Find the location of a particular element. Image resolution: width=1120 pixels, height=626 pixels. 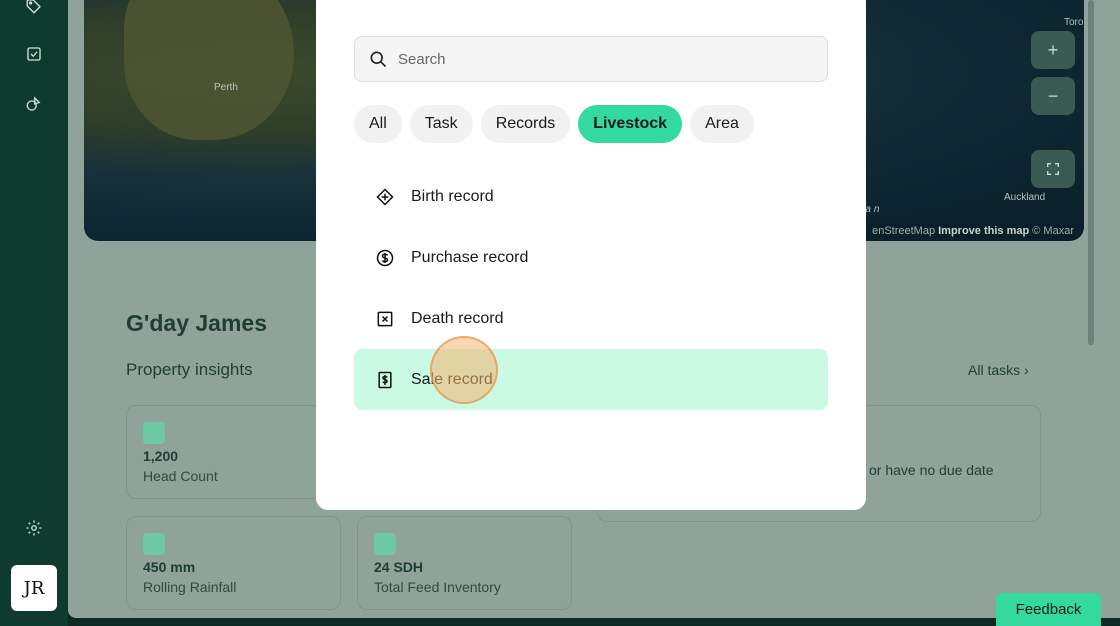

feedback-button: Feedback is located at coordinates (1048, 609).